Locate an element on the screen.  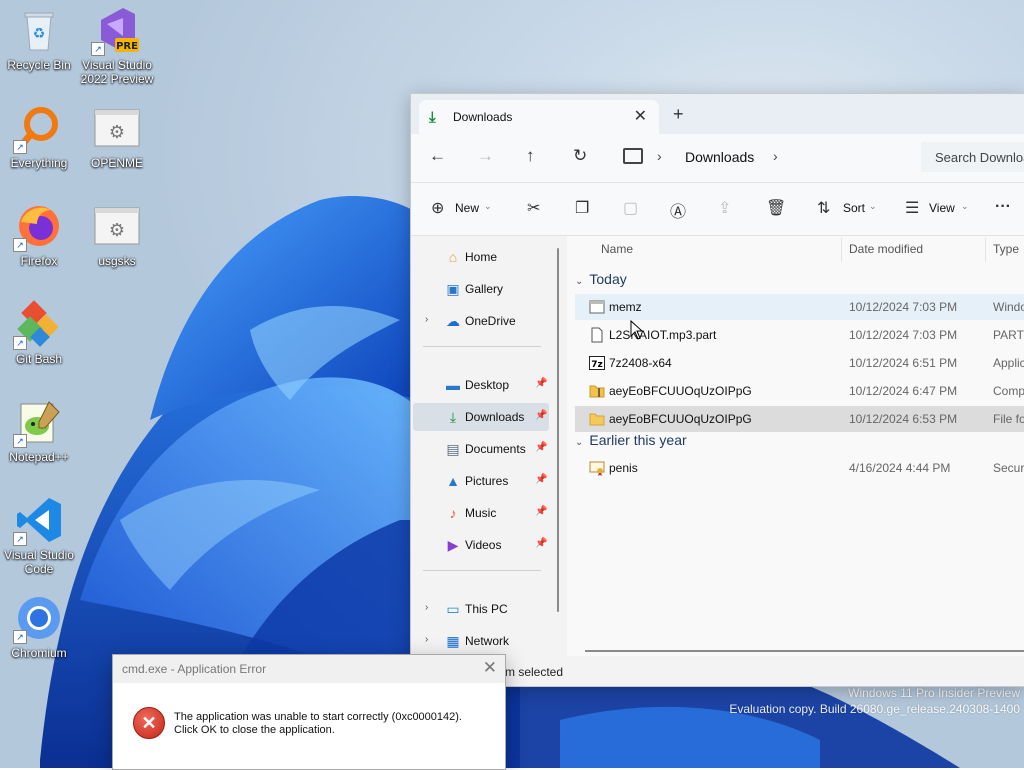
desktop-icon-usgsks: ⚙ usgsks is located at coordinates (117, 235).